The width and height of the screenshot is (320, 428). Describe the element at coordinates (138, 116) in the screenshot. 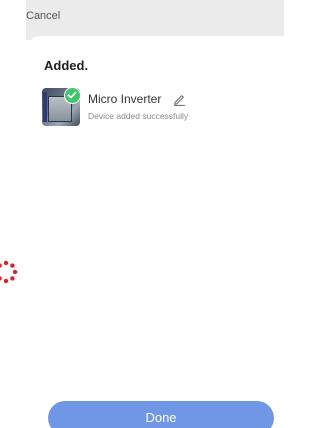

I see `device-status-text: Device added successfully` at that location.